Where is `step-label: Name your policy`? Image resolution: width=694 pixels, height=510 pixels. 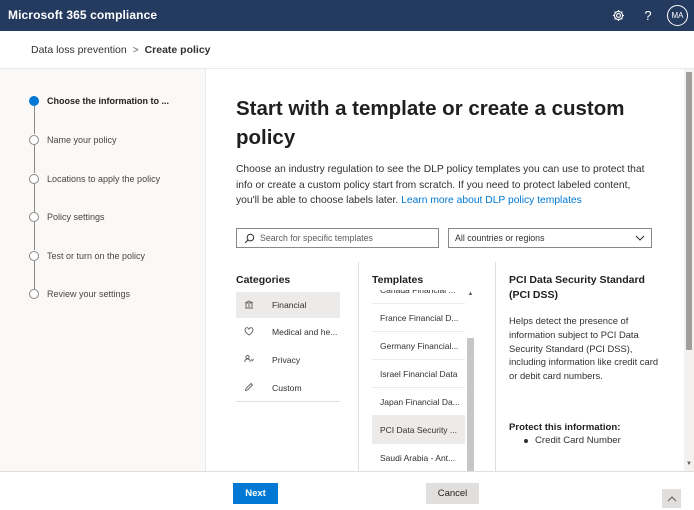 step-label: Name your policy is located at coordinates (82, 140).